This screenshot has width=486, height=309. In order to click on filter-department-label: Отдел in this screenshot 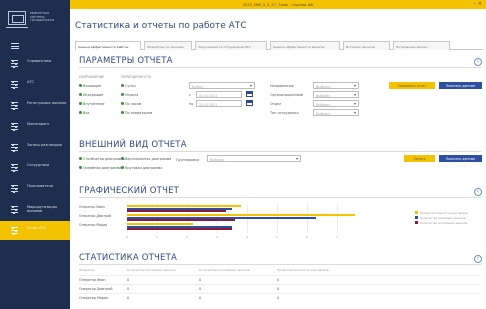, I will do `click(276, 104)`.